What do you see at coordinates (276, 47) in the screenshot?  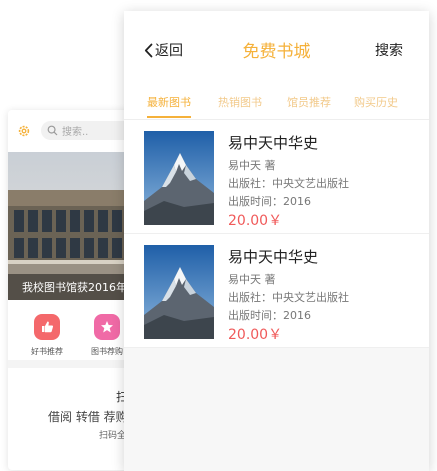 I see `header-bar: 返回 免费书城 搜索` at bounding box center [276, 47].